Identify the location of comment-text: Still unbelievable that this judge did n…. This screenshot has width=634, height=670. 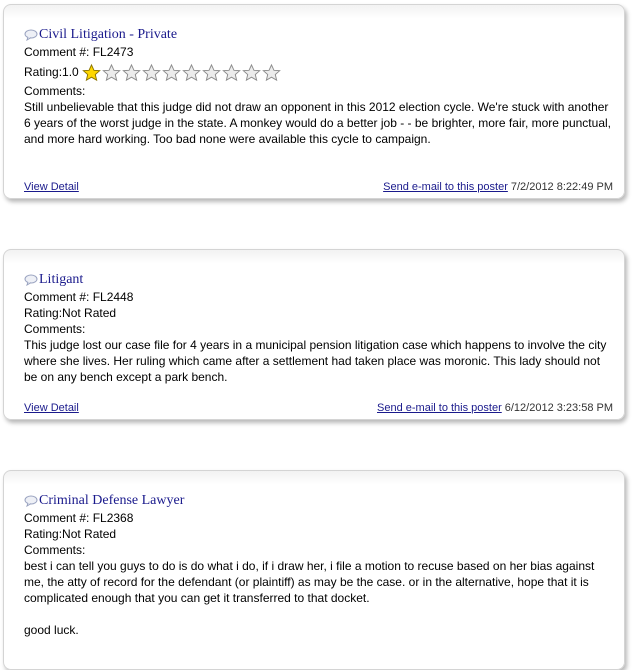
(320, 123).